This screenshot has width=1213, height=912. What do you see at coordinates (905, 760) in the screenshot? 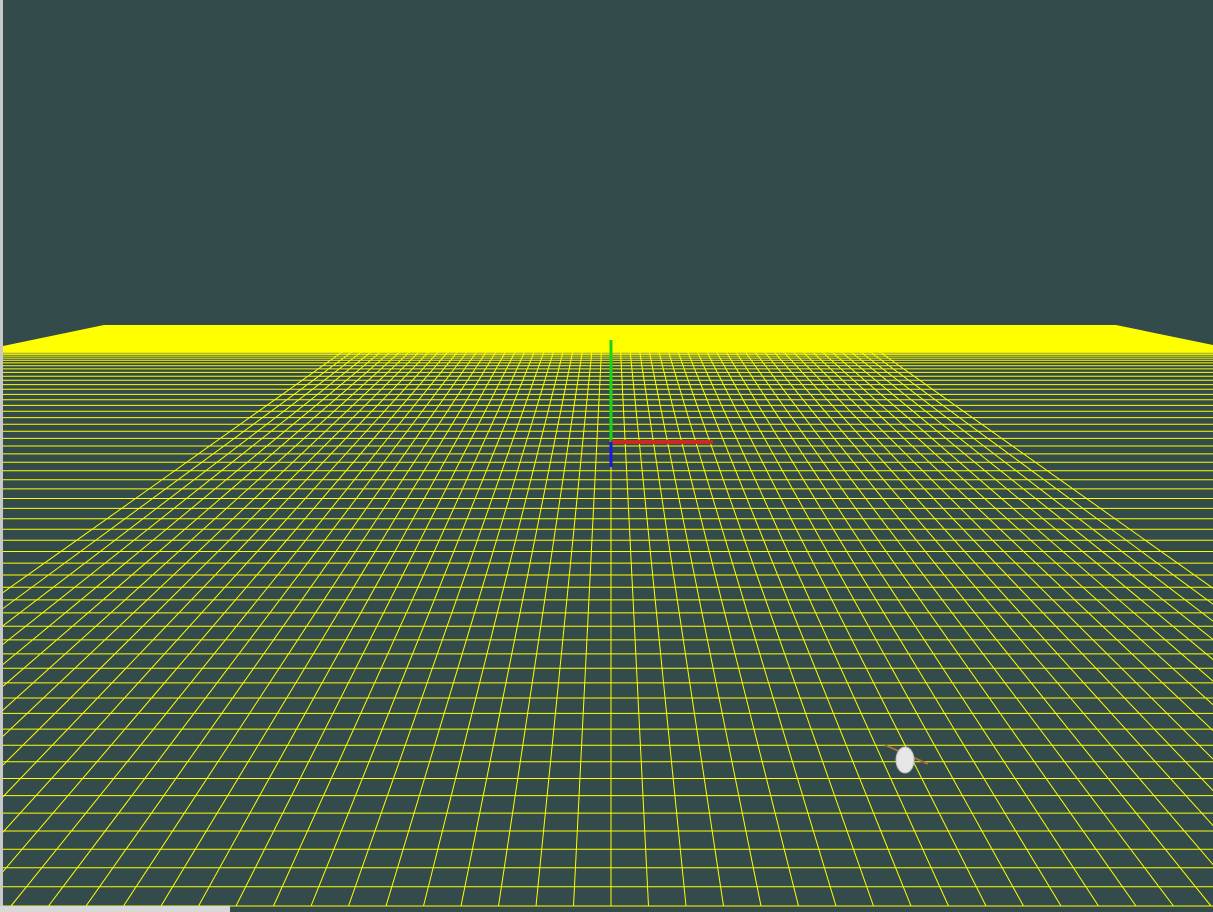
I see `model-body` at bounding box center [905, 760].